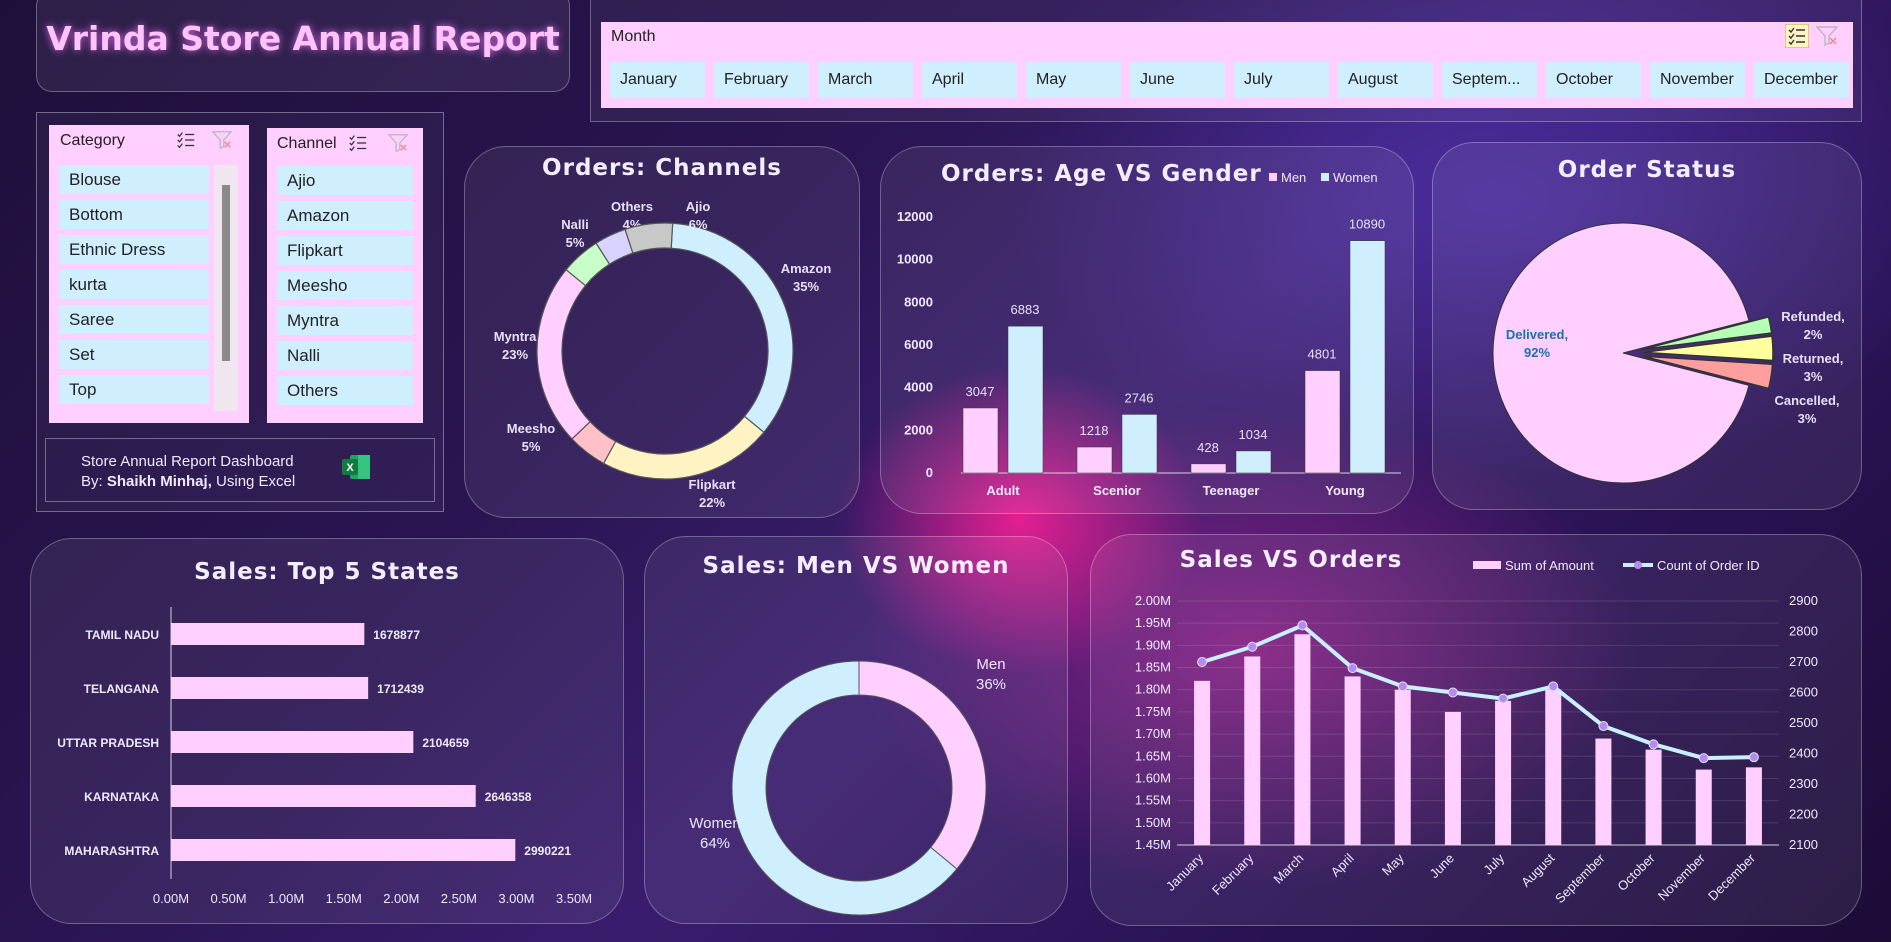  What do you see at coordinates (134, 179) in the screenshot?
I see `category-button-blouse: Blouse` at bounding box center [134, 179].